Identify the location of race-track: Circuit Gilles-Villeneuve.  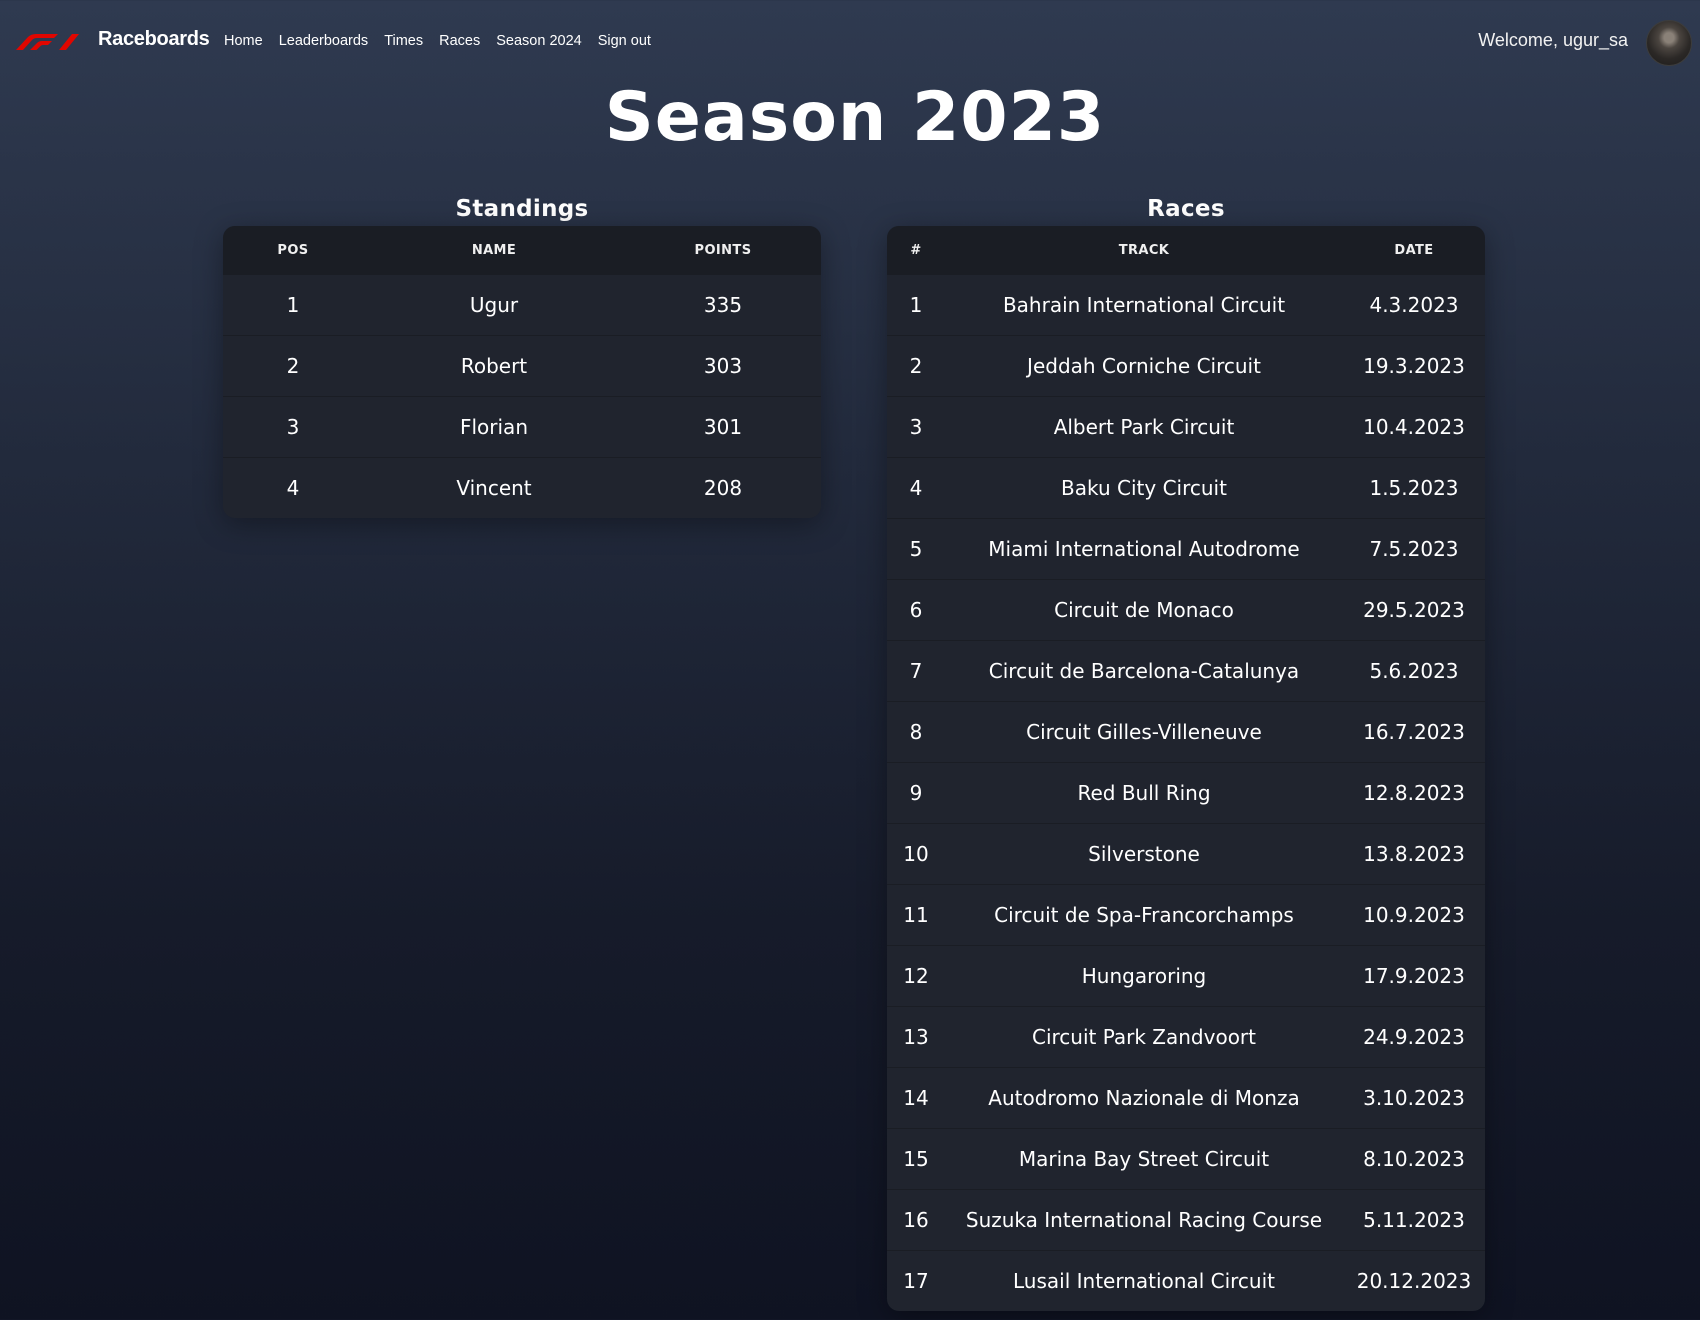
(1144, 732).